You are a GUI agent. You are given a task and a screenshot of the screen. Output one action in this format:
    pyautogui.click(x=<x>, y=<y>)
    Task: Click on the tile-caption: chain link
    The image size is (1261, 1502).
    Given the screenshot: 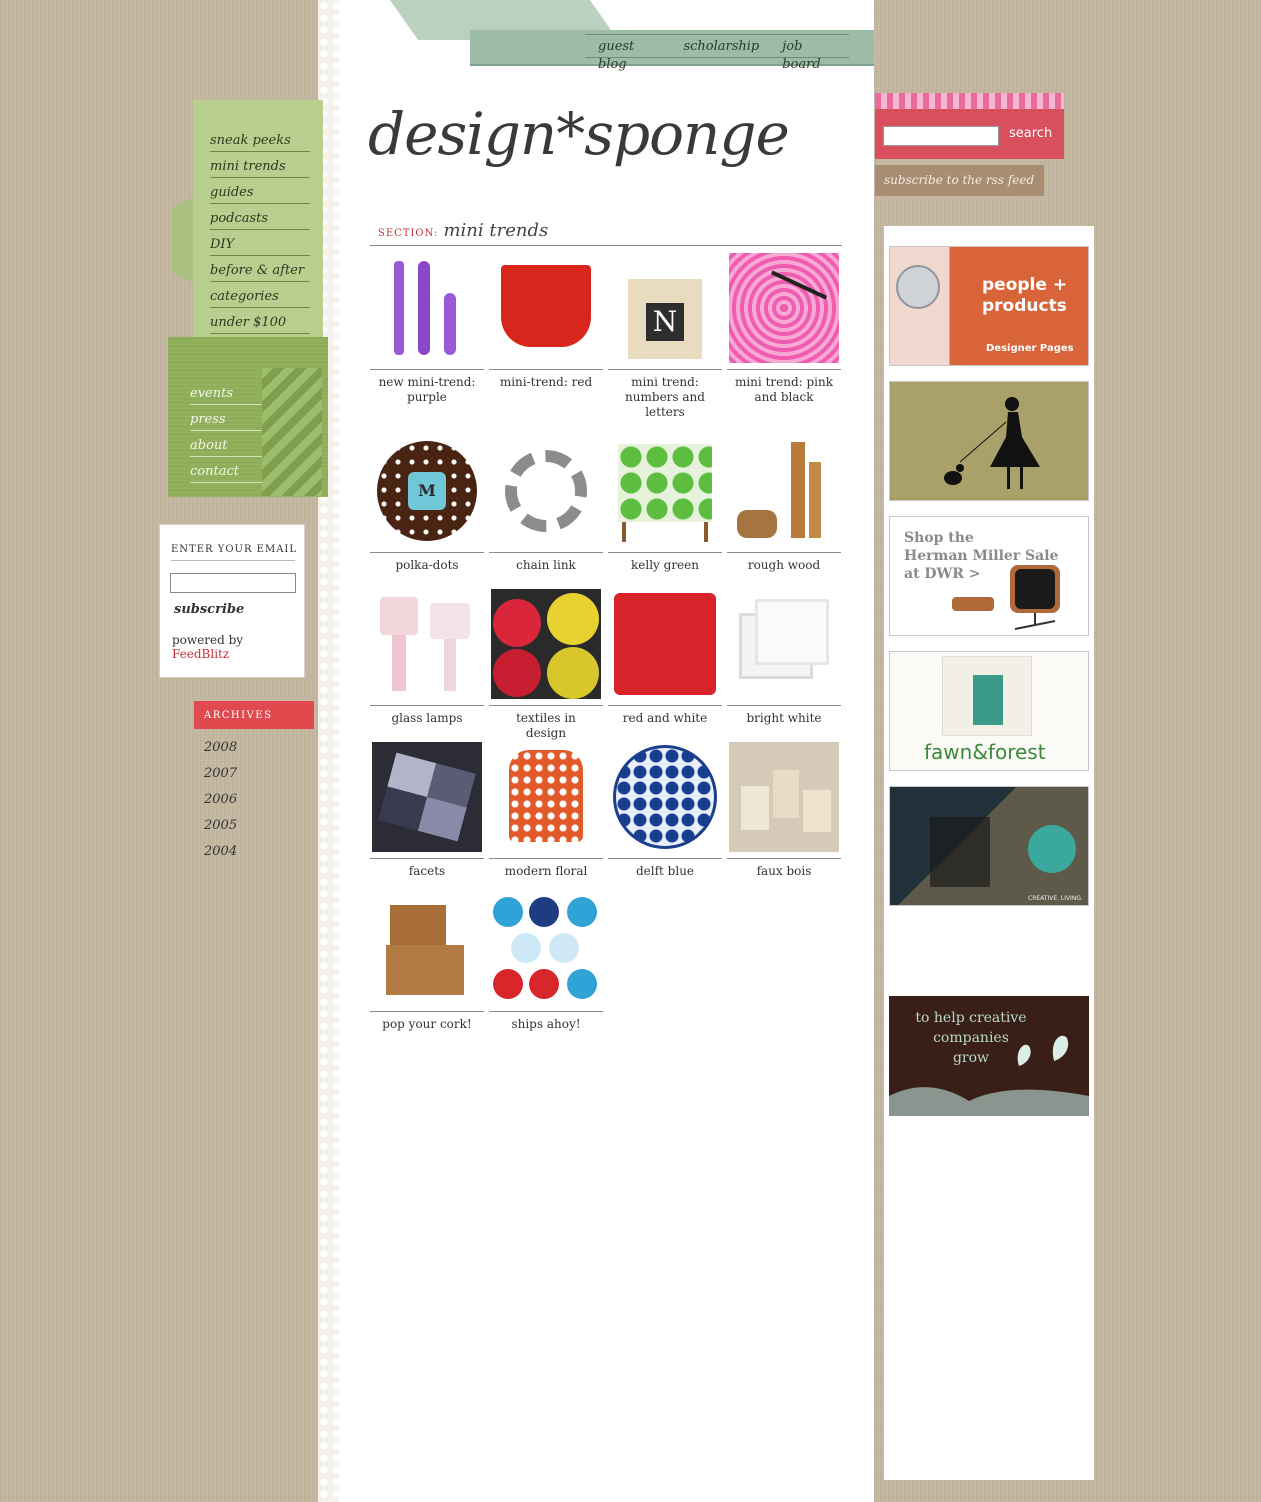 What is the action you would take?
    pyautogui.click(x=546, y=565)
    